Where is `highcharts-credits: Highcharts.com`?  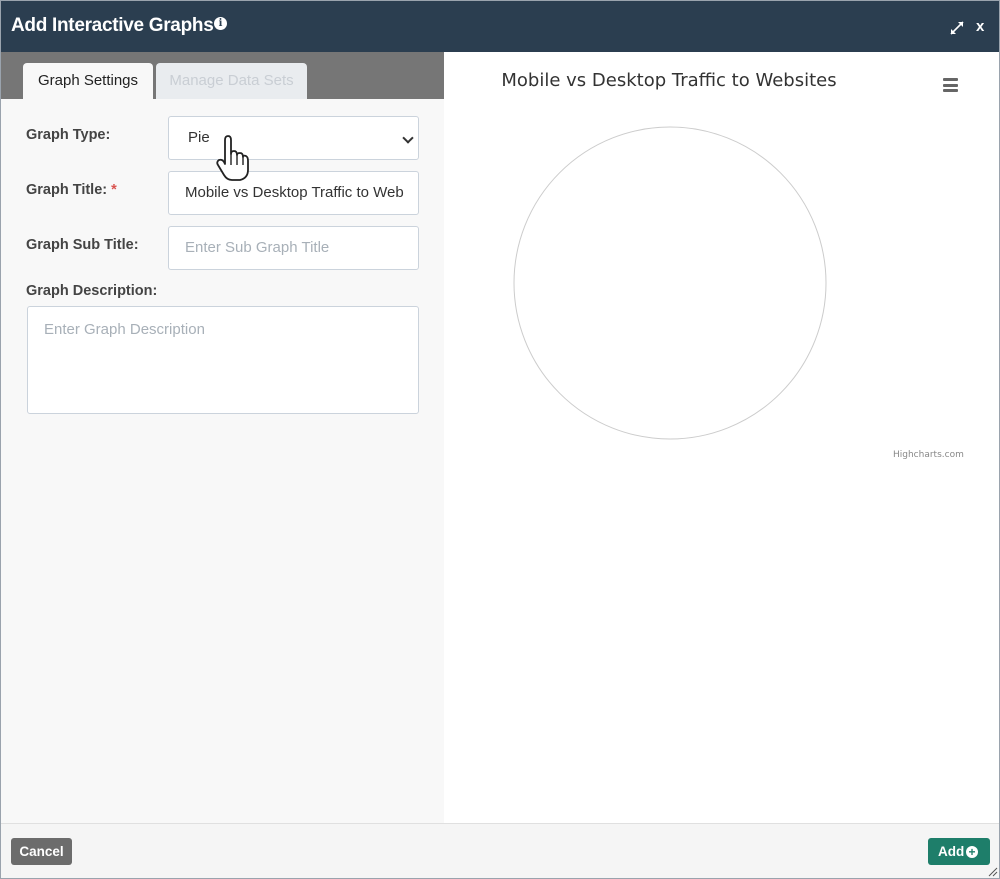 highcharts-credits: Highcharts.com is located at coordinates (928, 455).